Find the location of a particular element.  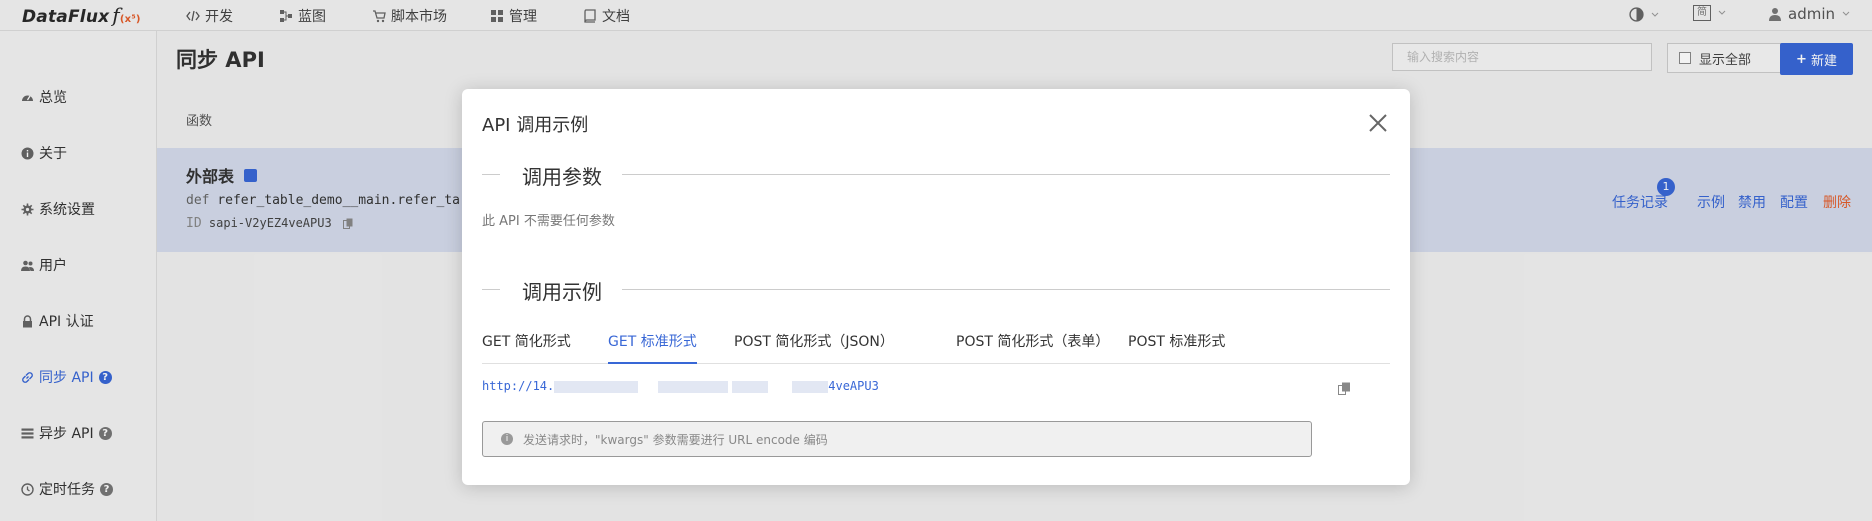

url-prefix: http://14. is located at coordinates (518, 386).